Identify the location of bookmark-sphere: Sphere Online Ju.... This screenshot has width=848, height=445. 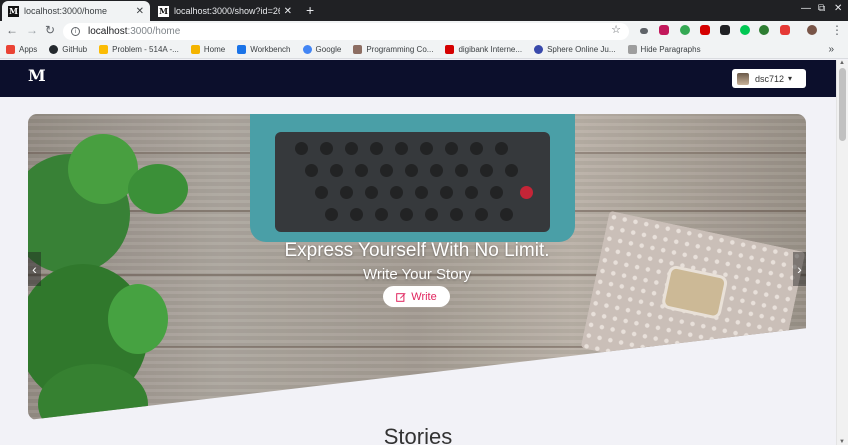
(575, 49).